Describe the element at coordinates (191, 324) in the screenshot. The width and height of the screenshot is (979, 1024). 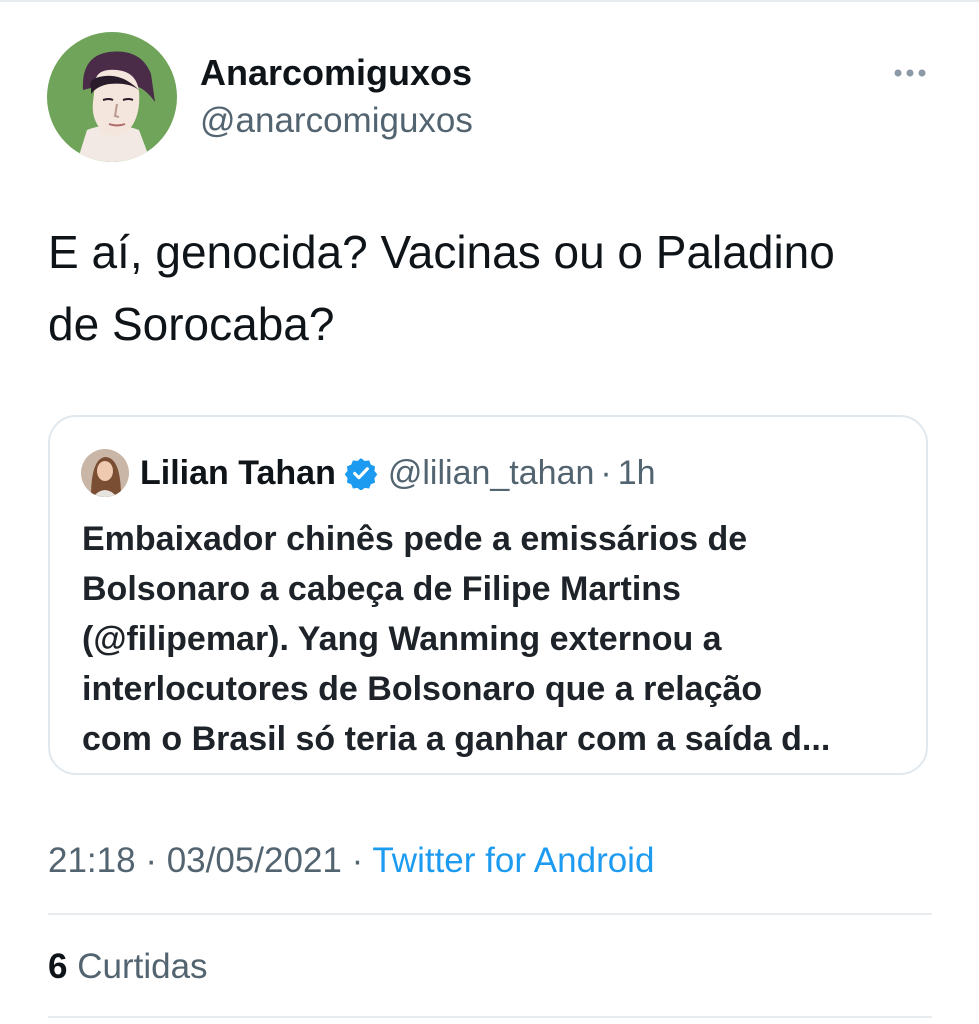
I see `tweet-text-line: de Sorocaba?` at that location.